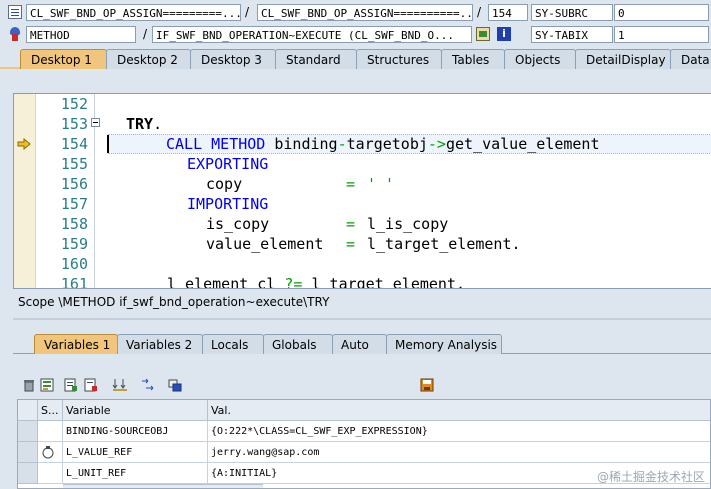 The image size is (711, 489). I want to click on sysvar-value-field: 0, so click(661, 12).